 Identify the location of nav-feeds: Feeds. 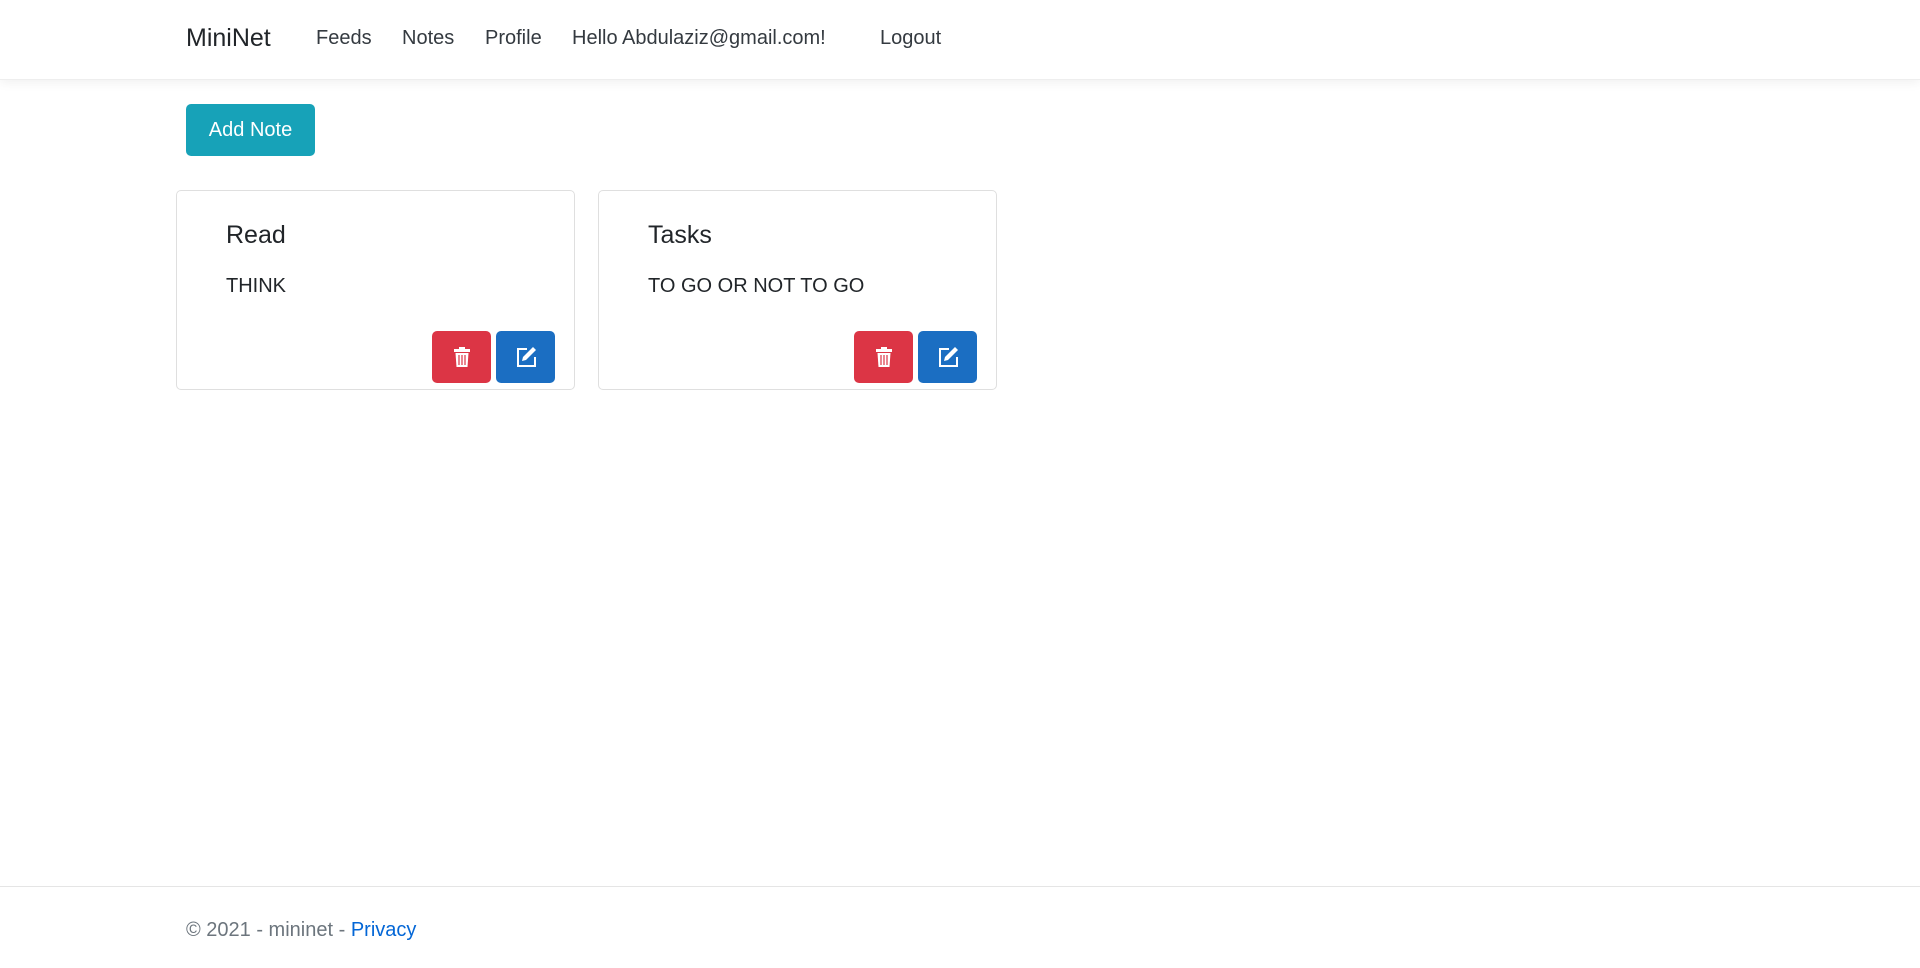
(344, 38).